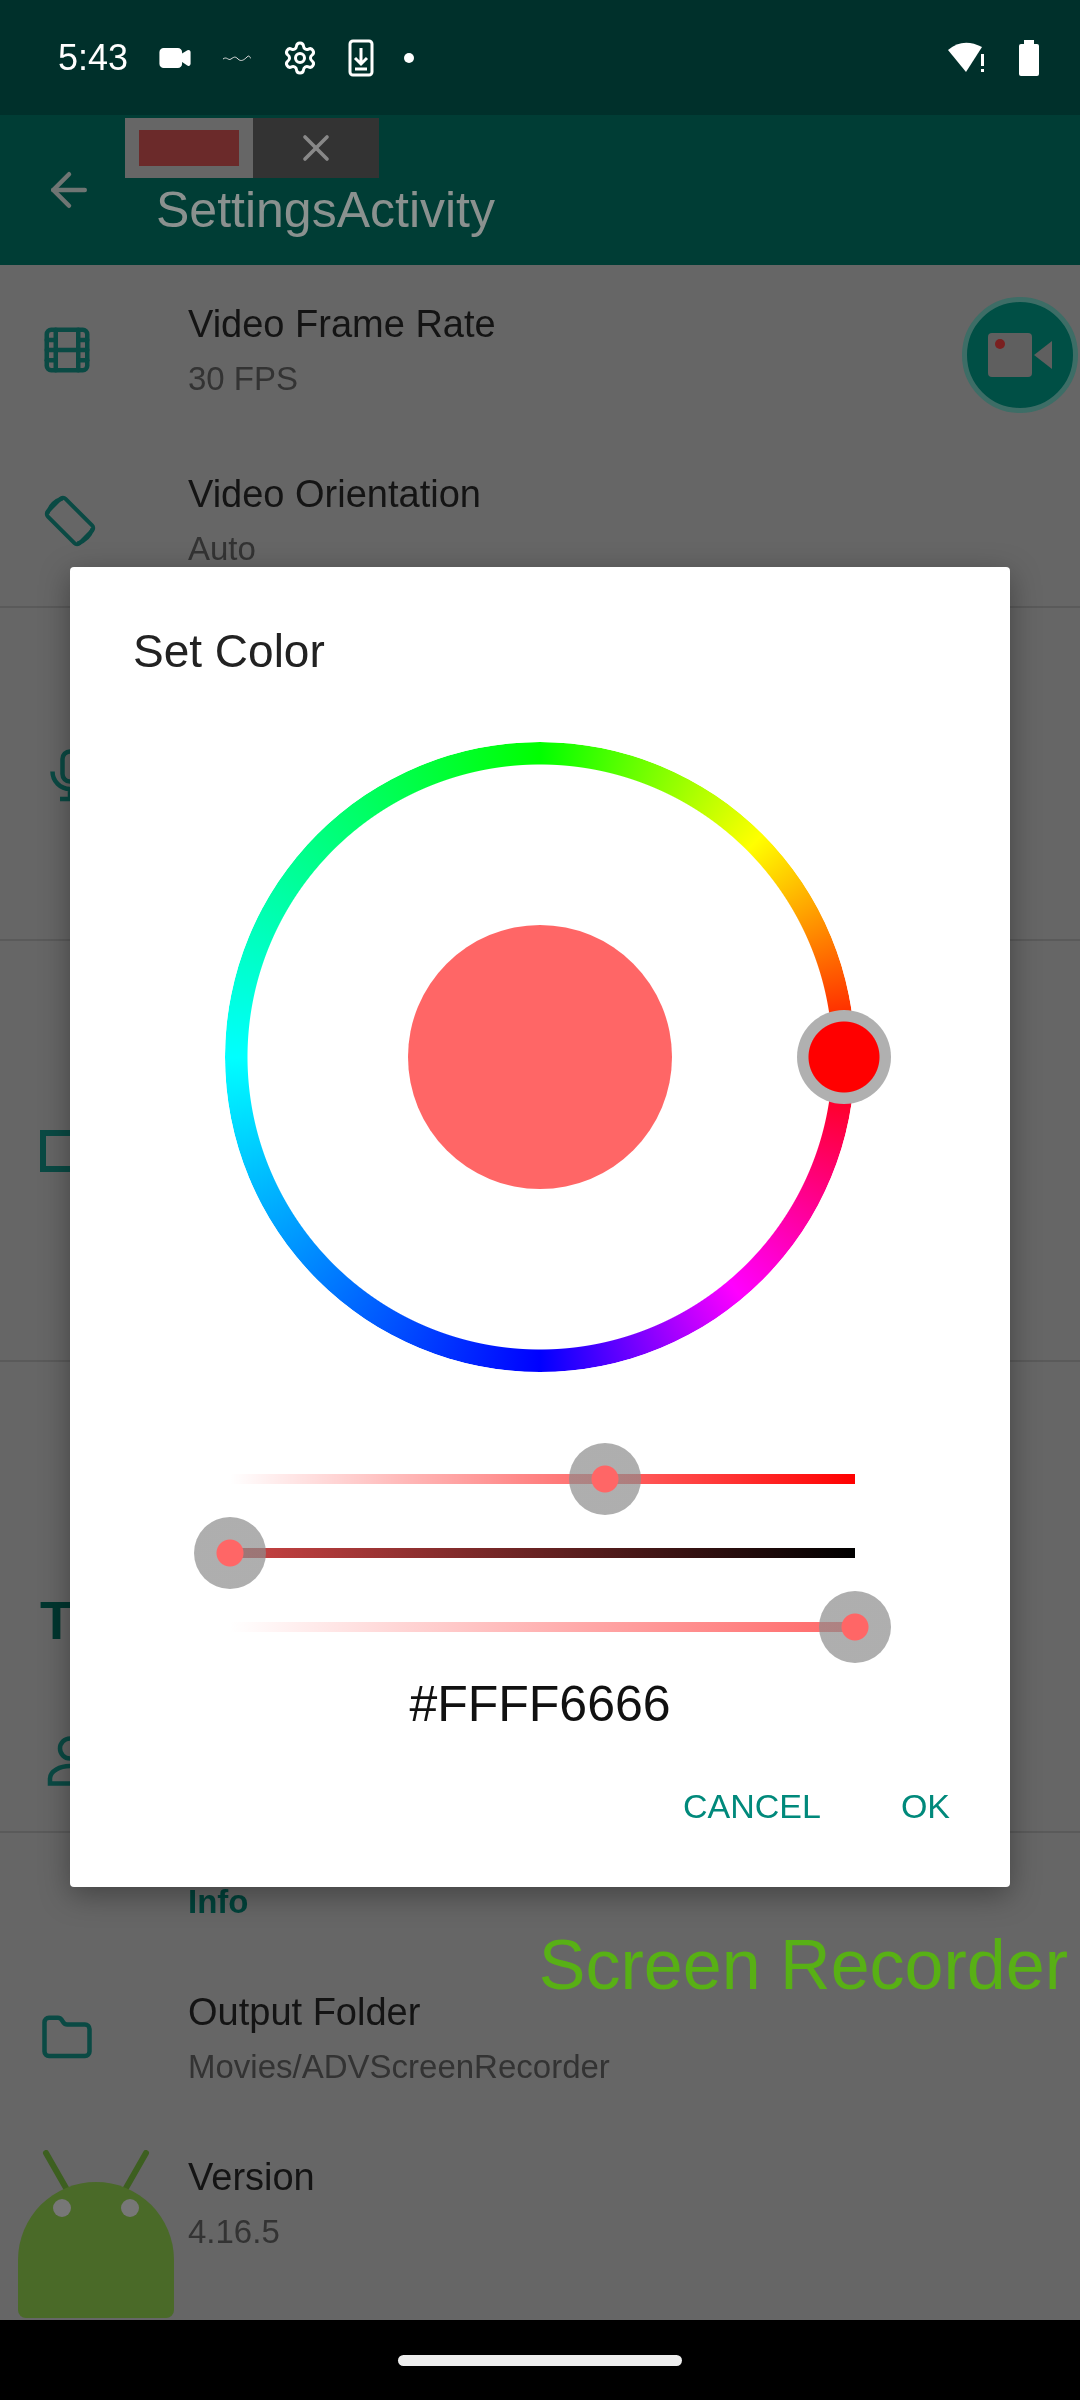  I want to click on video-camera-icon, so click(1020, 355).